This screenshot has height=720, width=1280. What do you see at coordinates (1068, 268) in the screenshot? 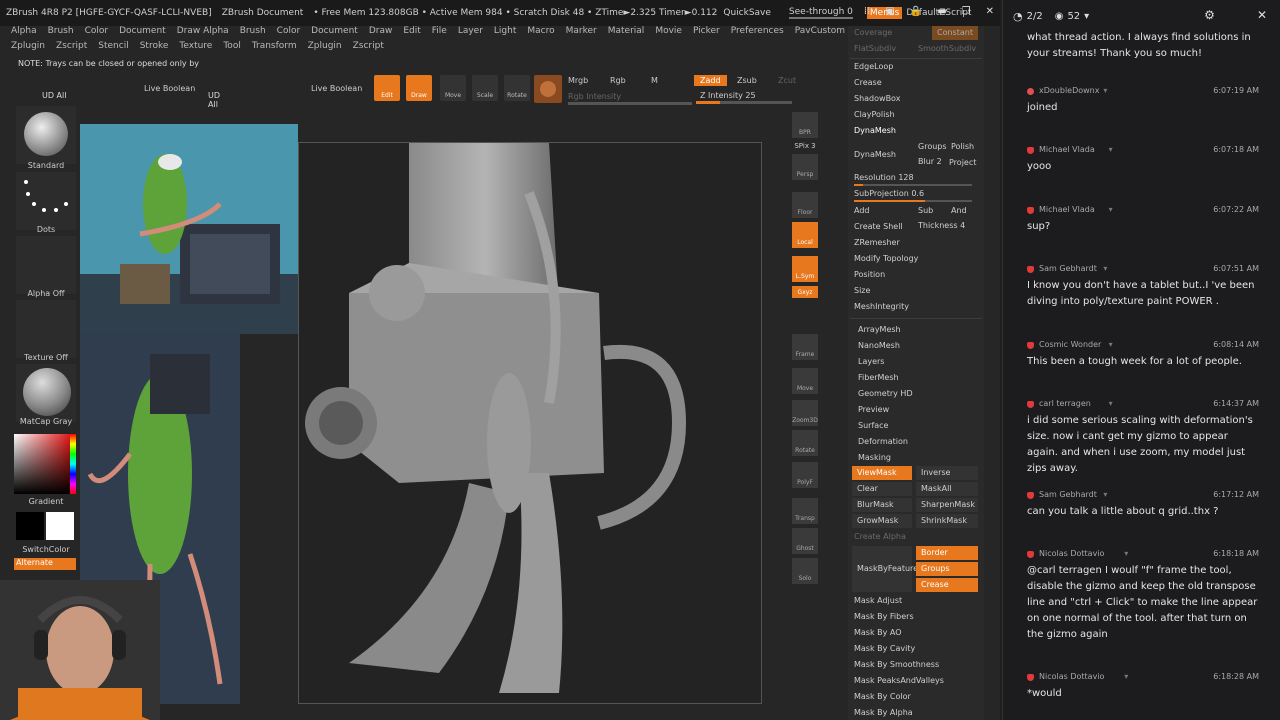
I see `chat-username: Sam Gebhardt` at bounding box center [1068, 268].